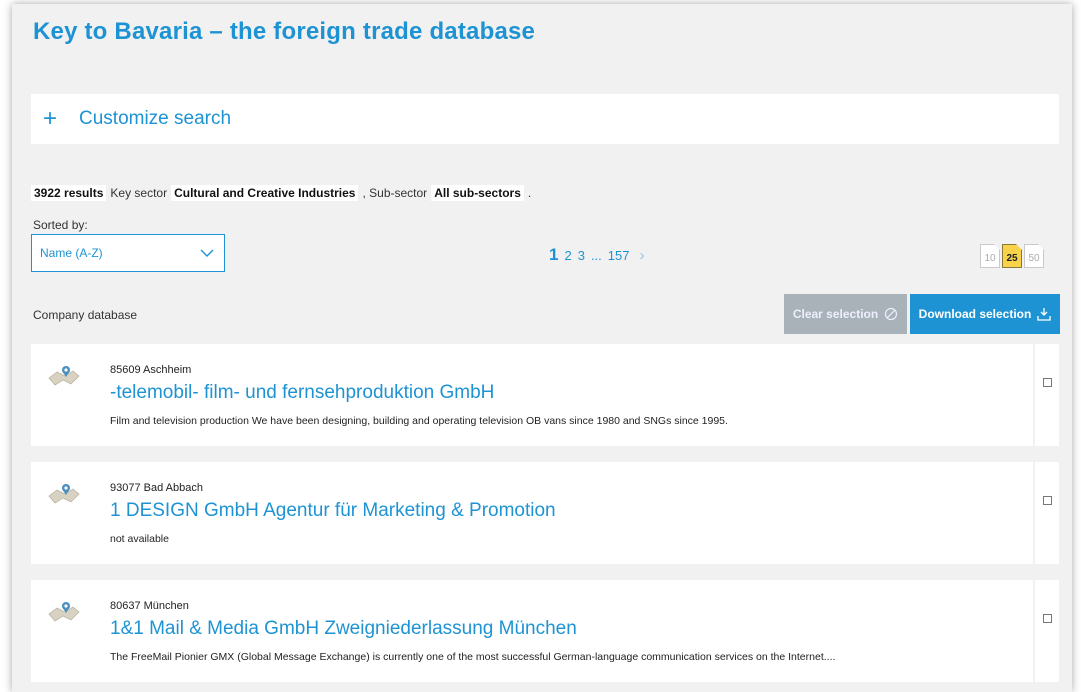  What do you see at coordinates (891, 314) in the screenshot?
I see `cancel-circle-icon` at bounding box center [891, 314].